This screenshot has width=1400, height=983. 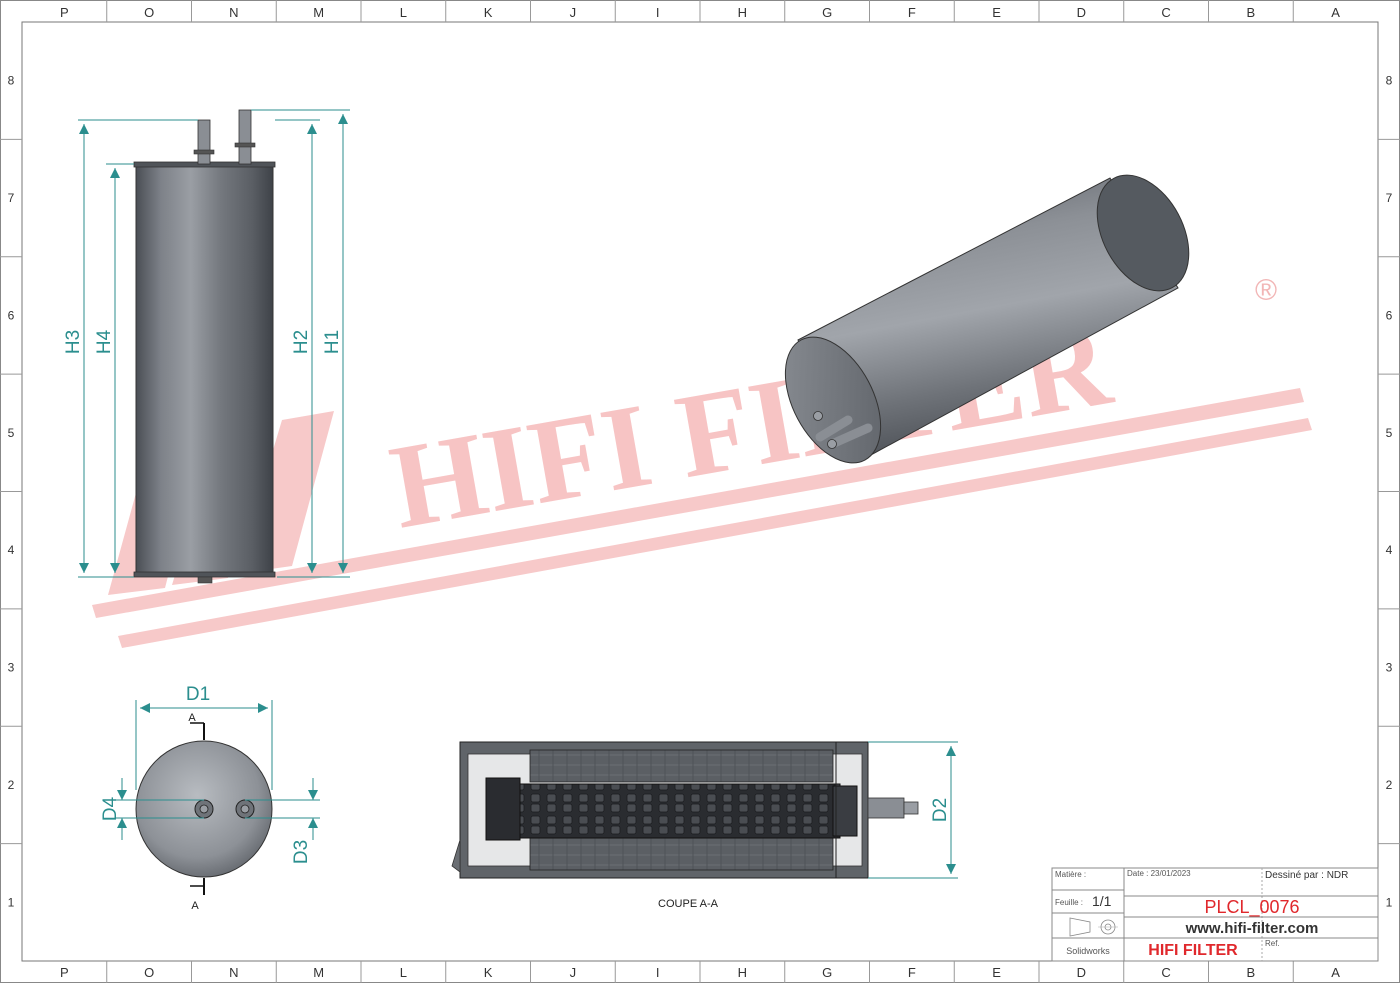 I want to click on grid-column-label-bottom: O, so click(x=149, y=972).